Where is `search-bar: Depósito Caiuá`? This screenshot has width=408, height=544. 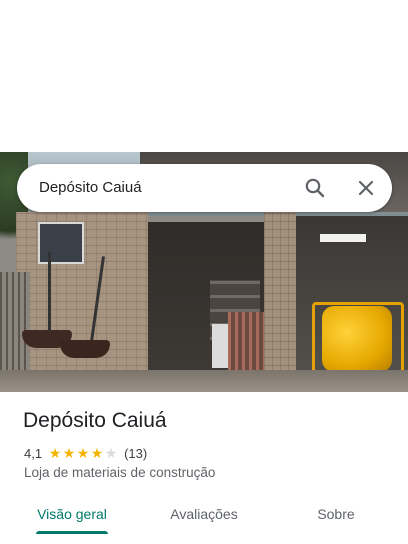 search-bar: Depósito Caiuá is located at coordinates (204, 188).